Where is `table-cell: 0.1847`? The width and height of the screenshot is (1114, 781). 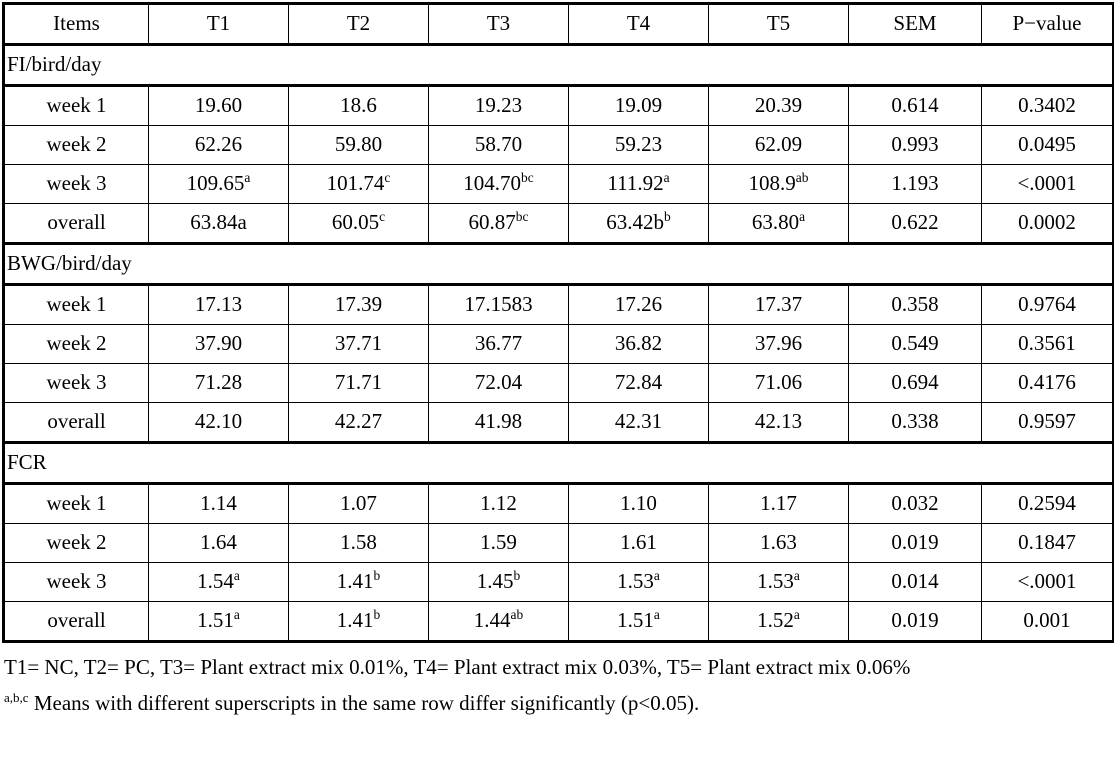 table-cell: 0.1847 is located at coordinates (1047, 543).